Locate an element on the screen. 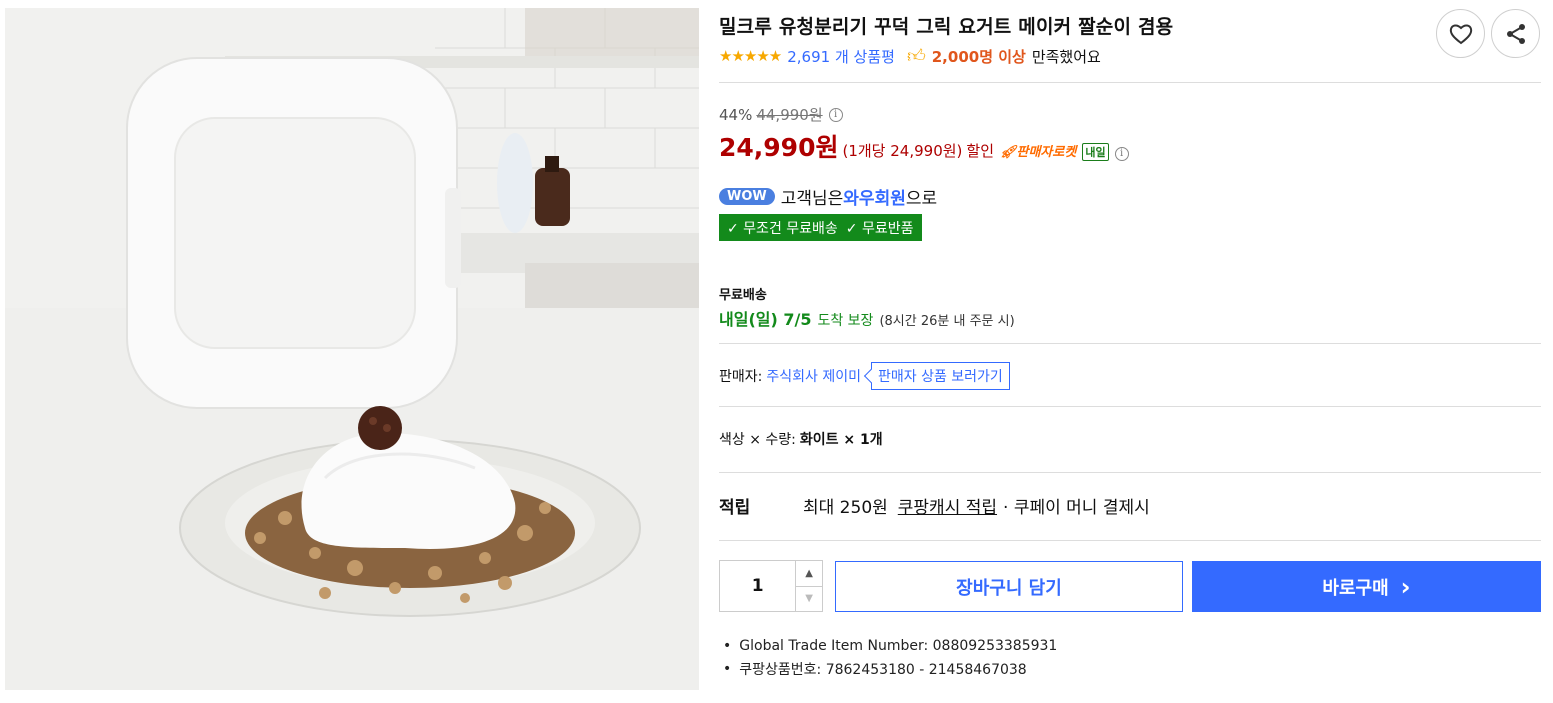 This screenshot has width=1553, height=703. share-icon is located at coordinates (1515, 33).